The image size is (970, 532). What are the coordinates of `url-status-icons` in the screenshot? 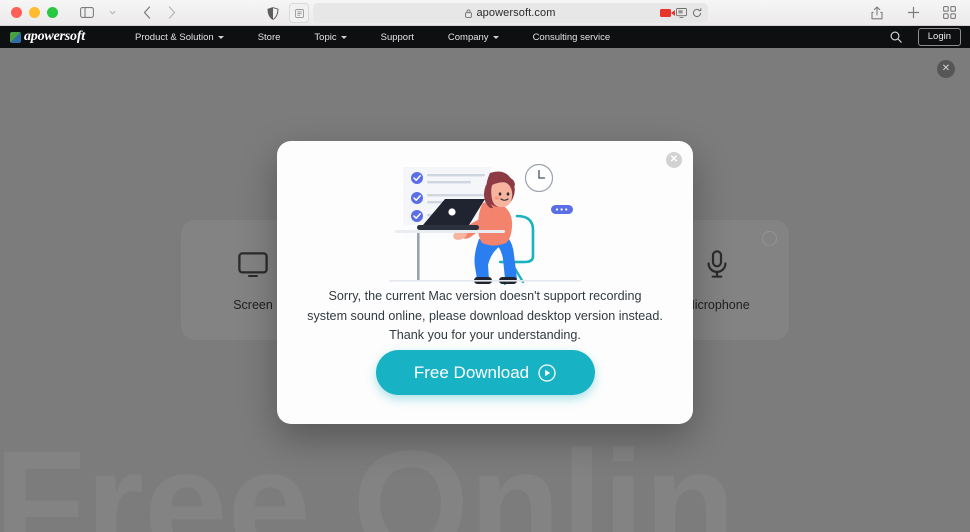 It's located at (681, 13).